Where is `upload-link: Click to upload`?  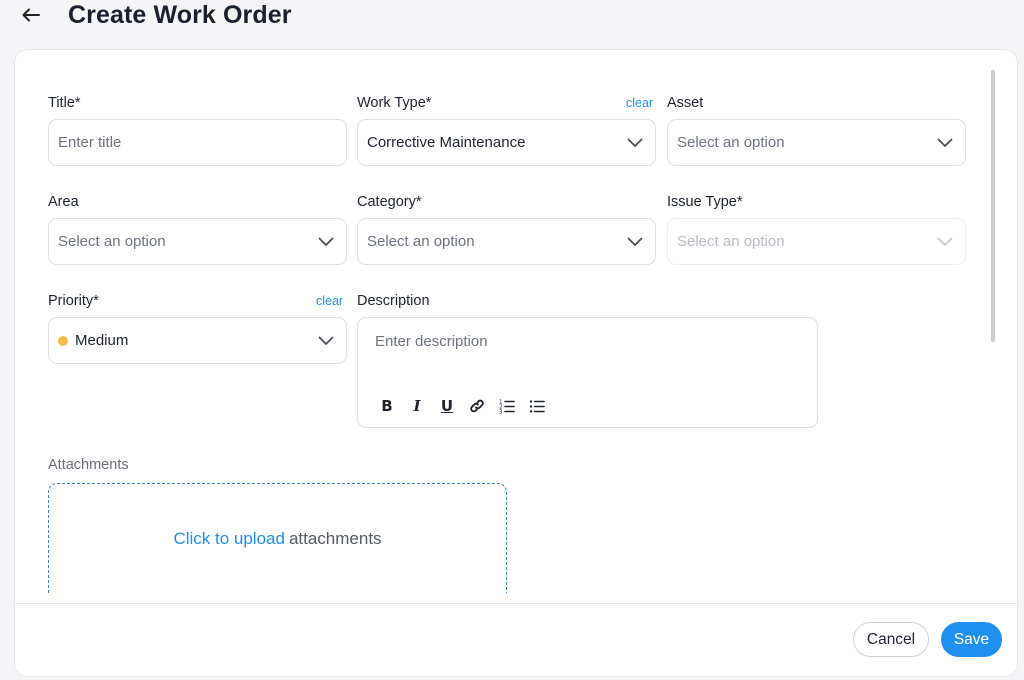
upload-link: Click to upload is located at coordinates (229, 539).